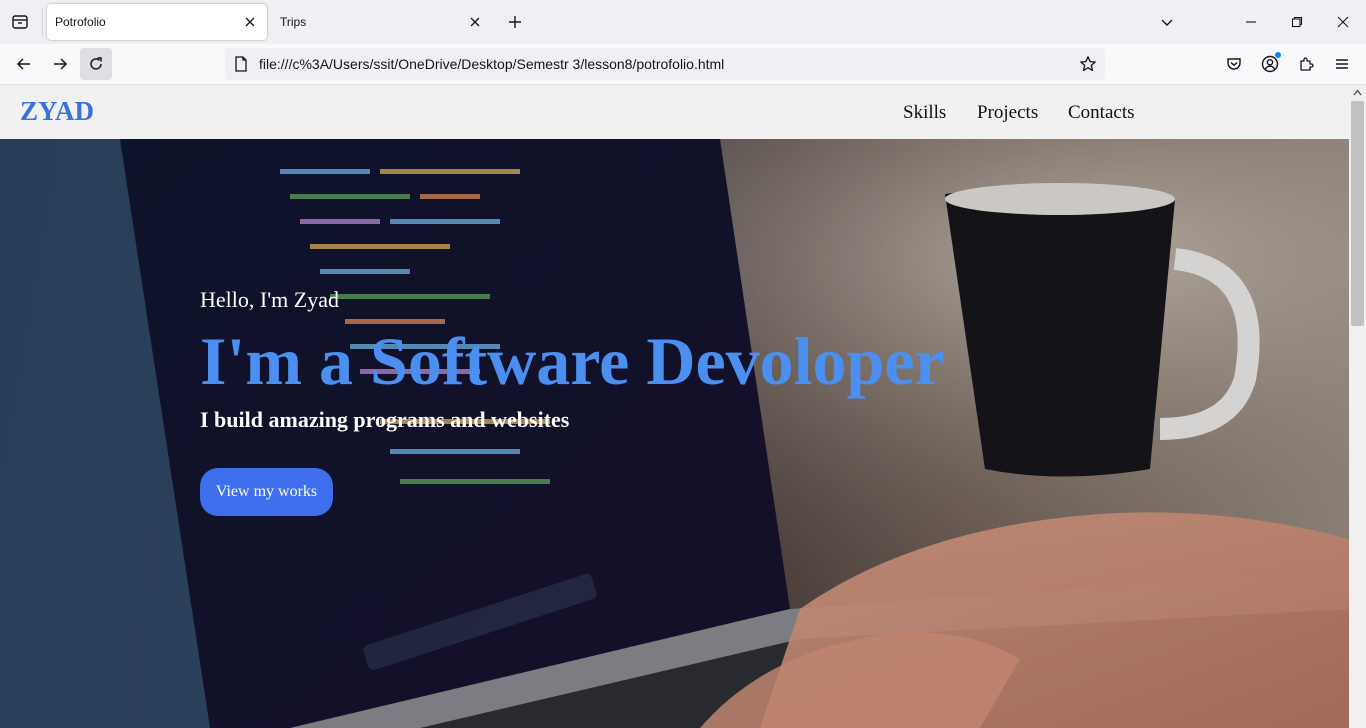 Image resolution: width=1366 pixels, height=728 pixels. What do you see at coordinates (57, 111) in the screenshot?
I see `site-logo: ZYAD` at bounding box center [57, 111].